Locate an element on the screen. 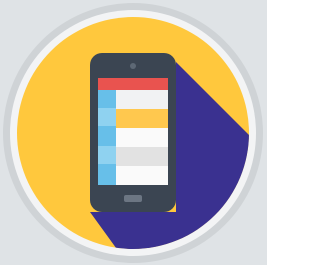  camera-icon is located at coordinates (133, 66).